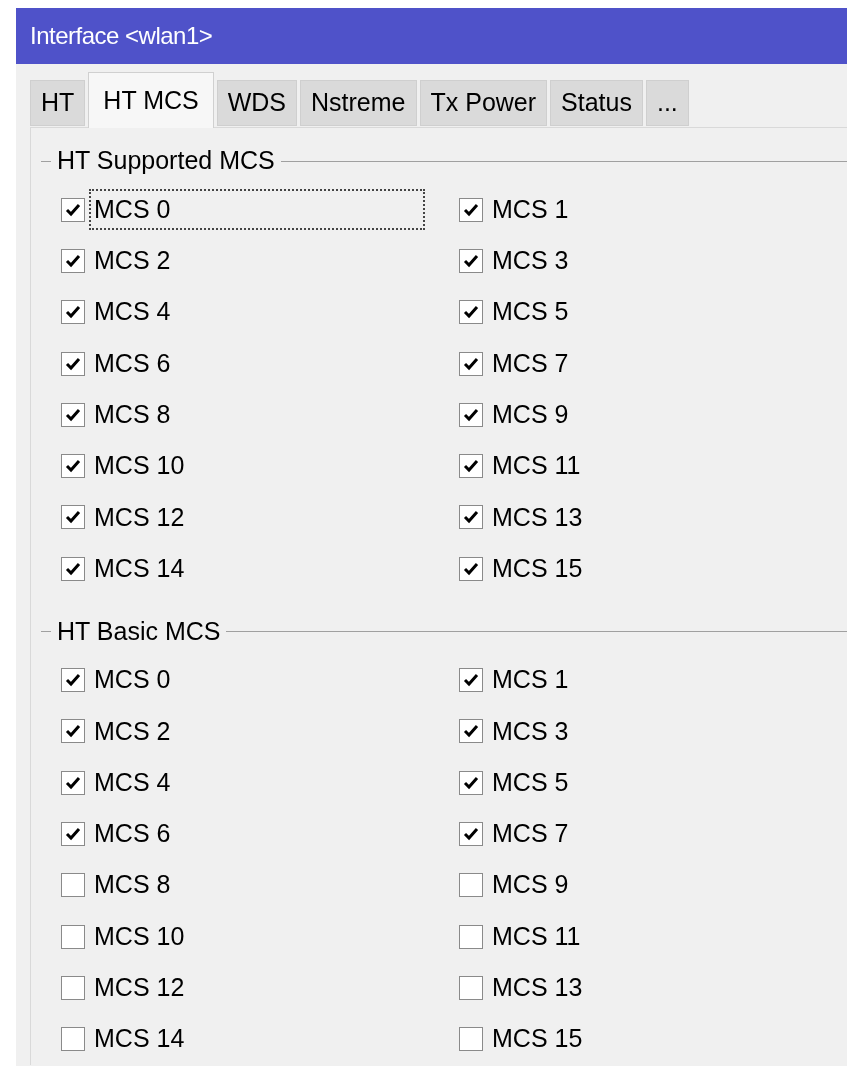 The height and width of the screenshot is (1066, 847). I want to click on group-title: HT Supported MCS, so click(166, 161).